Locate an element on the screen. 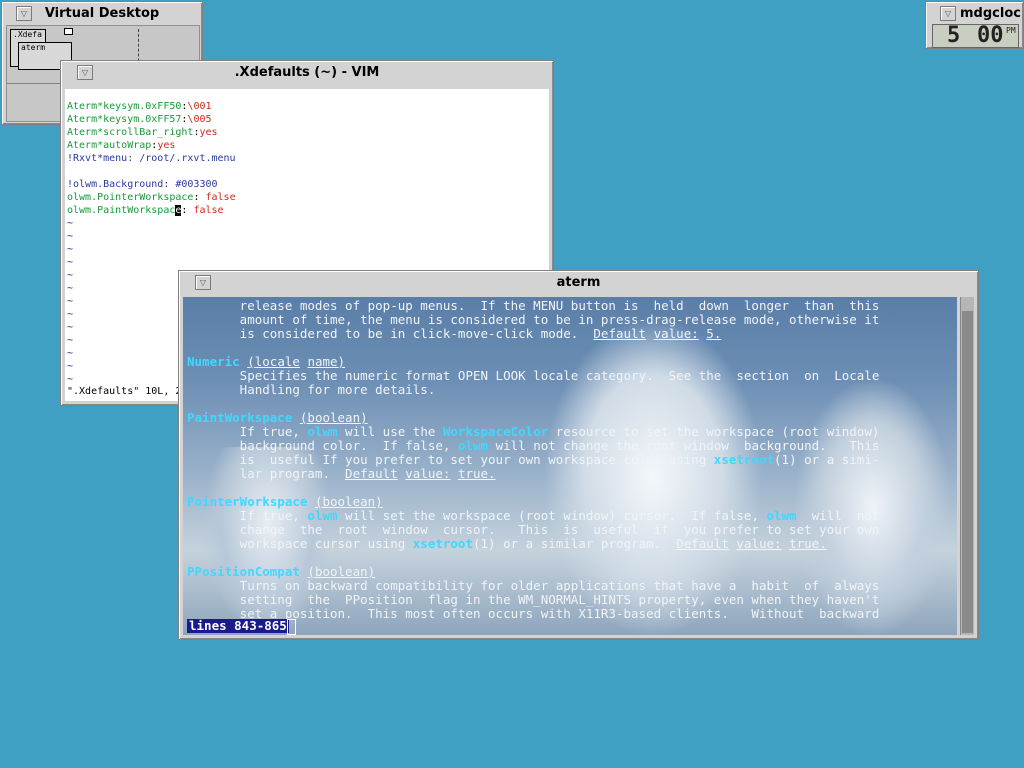 This screenshot has height=768, width=1024. clock-face: 5 00 PM is located at coordinates (975, 36).